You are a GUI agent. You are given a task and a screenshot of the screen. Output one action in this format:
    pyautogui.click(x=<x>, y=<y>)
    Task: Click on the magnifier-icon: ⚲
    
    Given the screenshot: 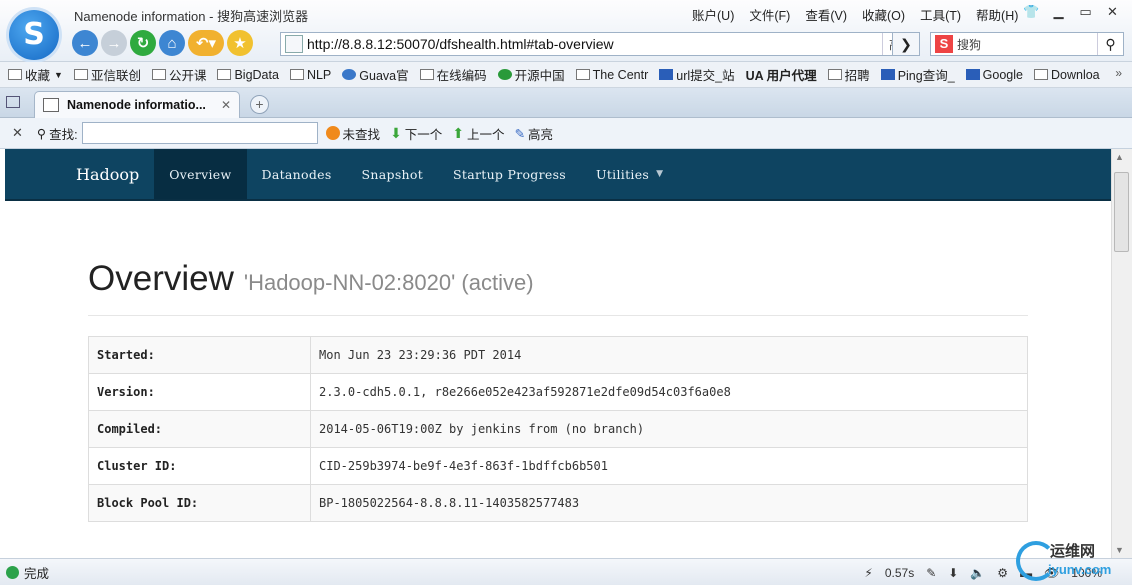 What is the action you would take?
    pyautogui.click(x=41, y=133)
    